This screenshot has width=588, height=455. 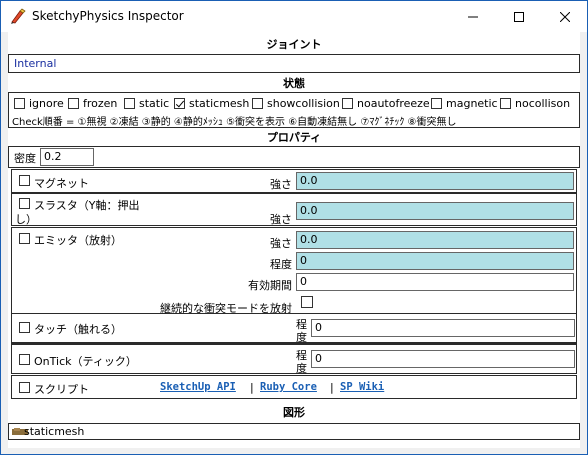 I want to click on thruster-strength-label: 強さ, so click(x=281, y=219).